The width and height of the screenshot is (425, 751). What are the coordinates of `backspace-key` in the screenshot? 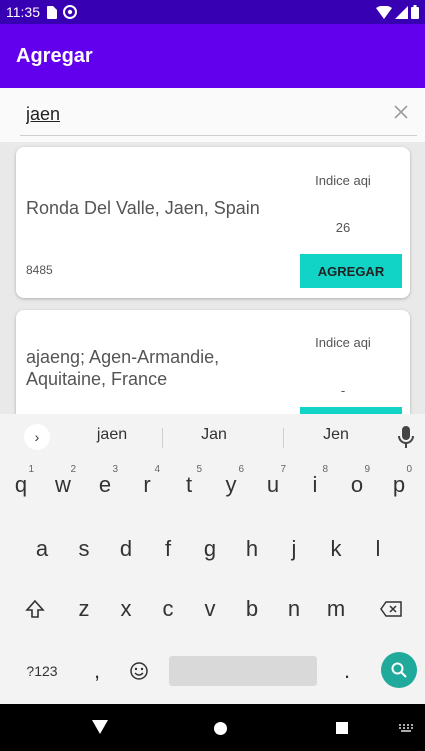 It's located at (391, 609).